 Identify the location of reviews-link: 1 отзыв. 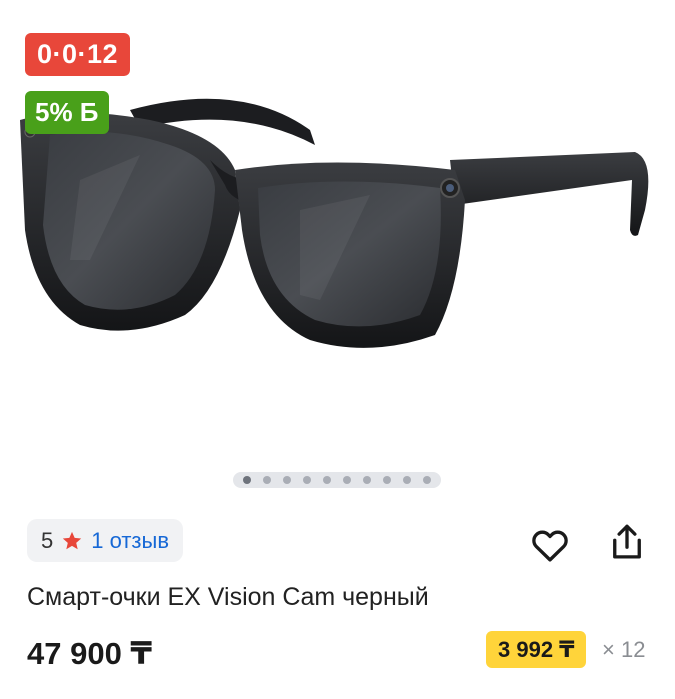
(130, 541).